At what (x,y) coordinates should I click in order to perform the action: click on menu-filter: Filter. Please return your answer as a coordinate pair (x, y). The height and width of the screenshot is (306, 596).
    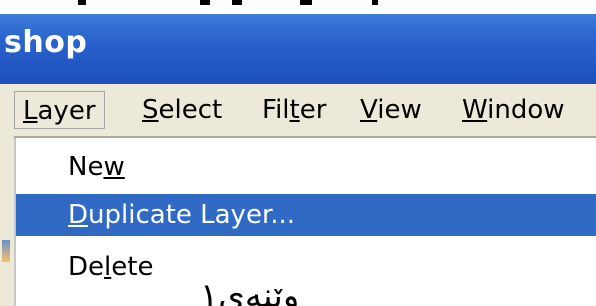
    Looking at the image, I should click on (294, 110).